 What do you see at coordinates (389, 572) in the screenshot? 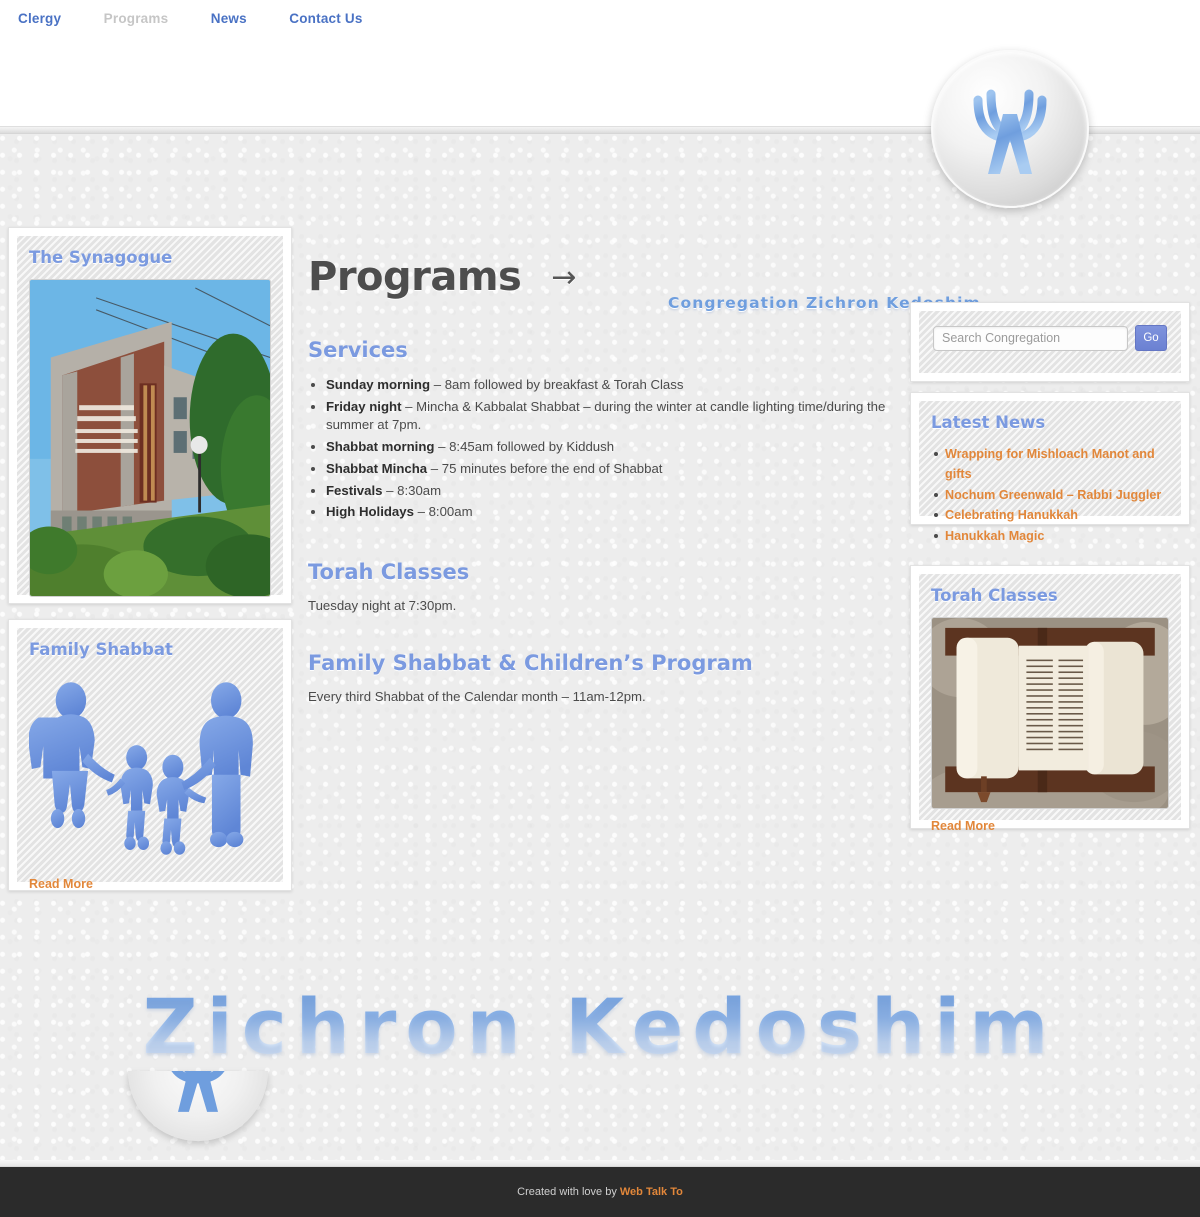
I see `section-title-torah-classes: Torah Classes` at bounding box center [389, 572].